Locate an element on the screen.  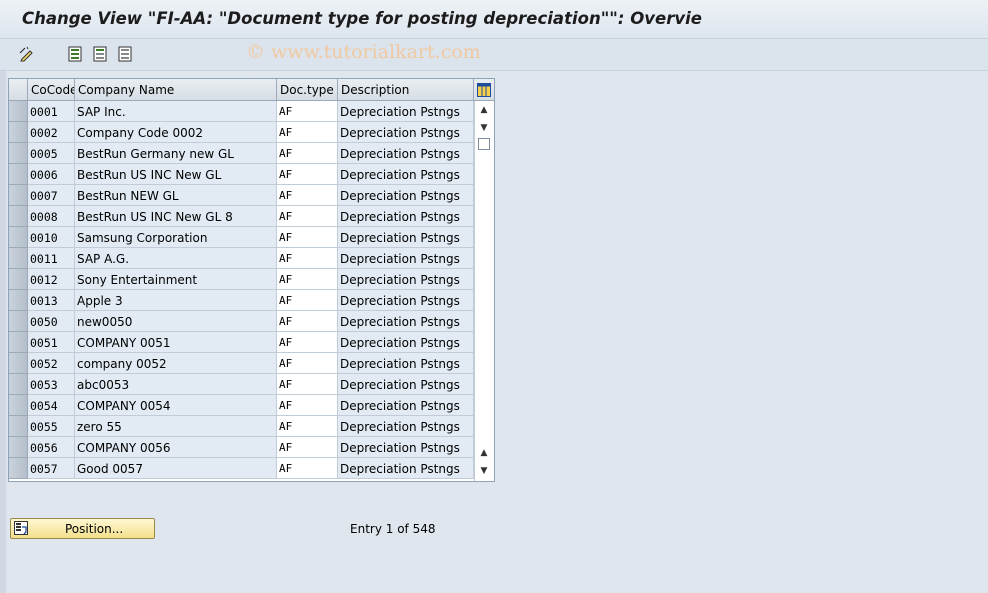
cell-company-name: BestRun US INC New GL is located at coordinates (176, 174).